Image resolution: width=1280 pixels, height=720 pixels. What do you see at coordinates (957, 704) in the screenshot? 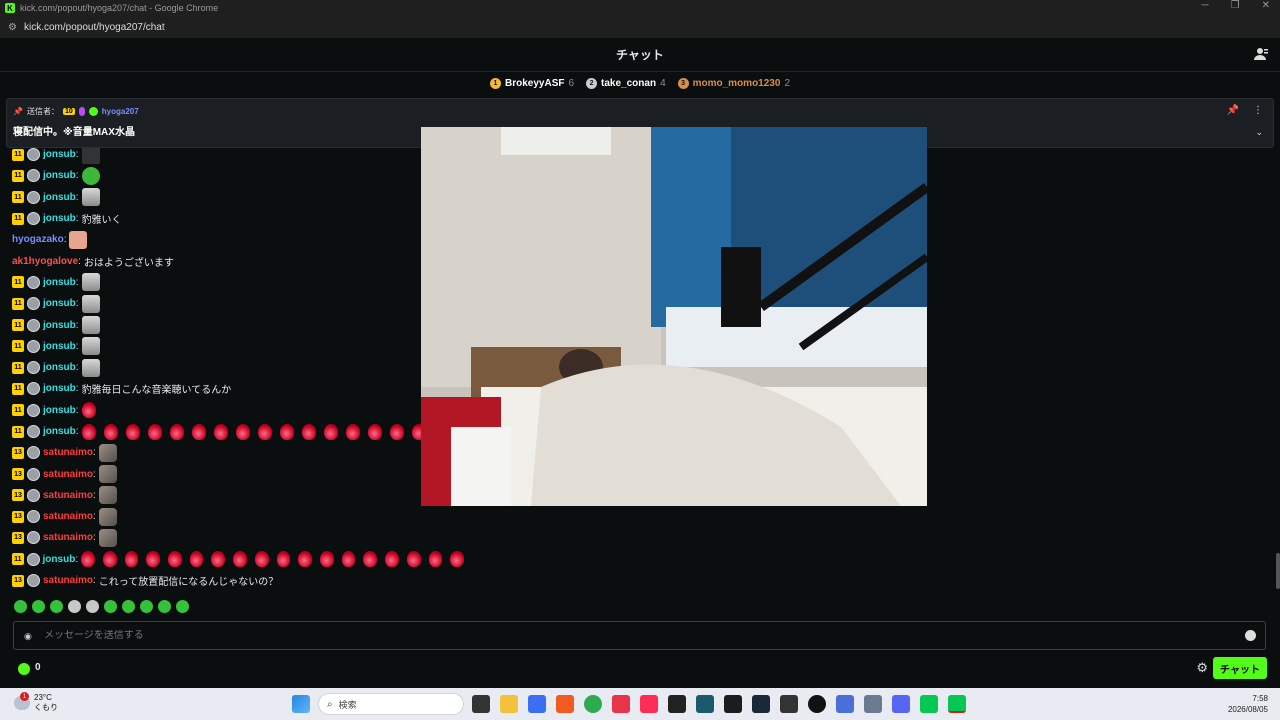
I see `line-active-icon` at bounding box center [957, 704].